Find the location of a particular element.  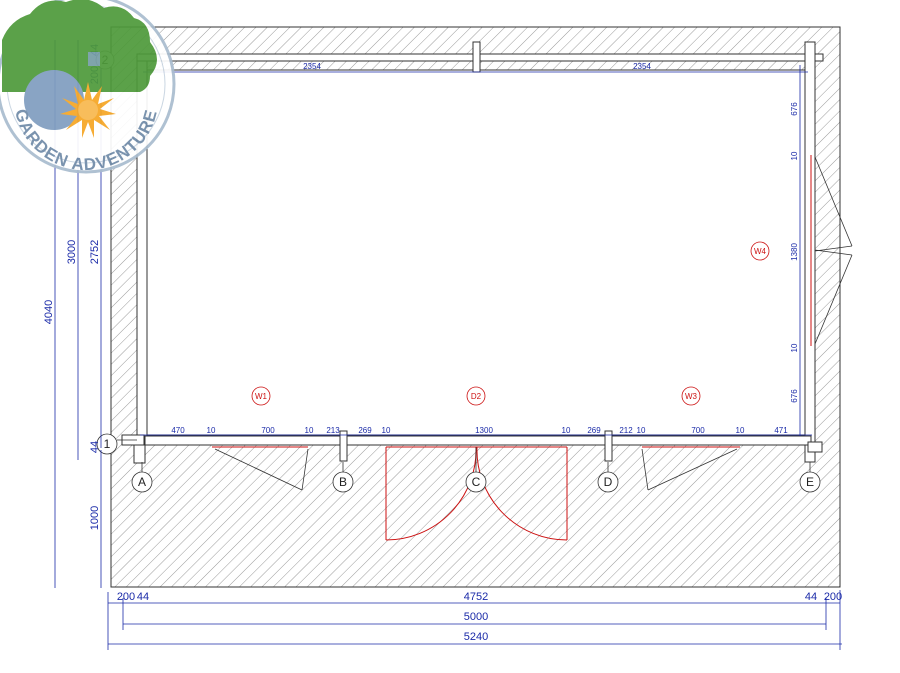

dim-bottom-44-left: 44 is located at coordinates (143, 597).